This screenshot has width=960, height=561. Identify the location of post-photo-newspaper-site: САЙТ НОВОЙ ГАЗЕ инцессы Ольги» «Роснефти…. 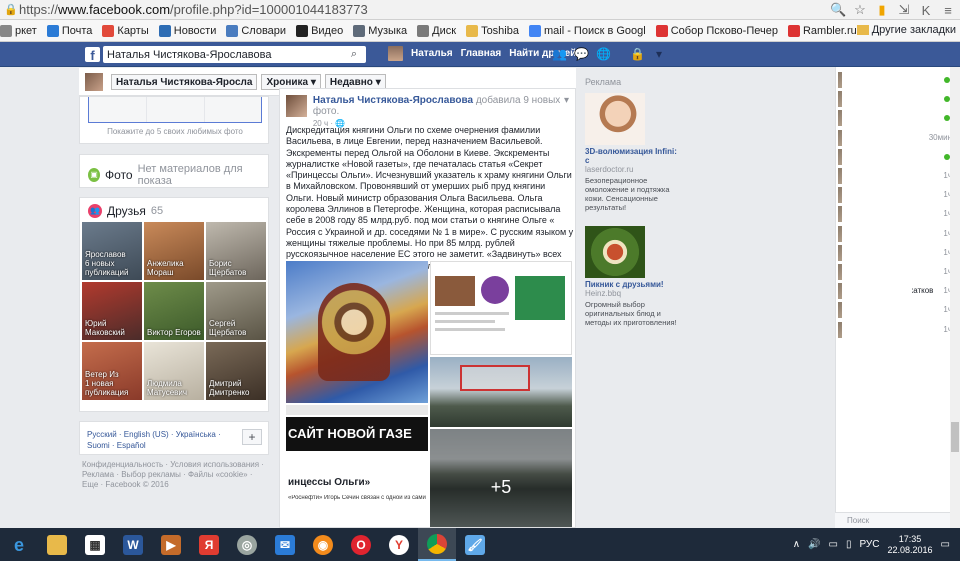
(357, 466).